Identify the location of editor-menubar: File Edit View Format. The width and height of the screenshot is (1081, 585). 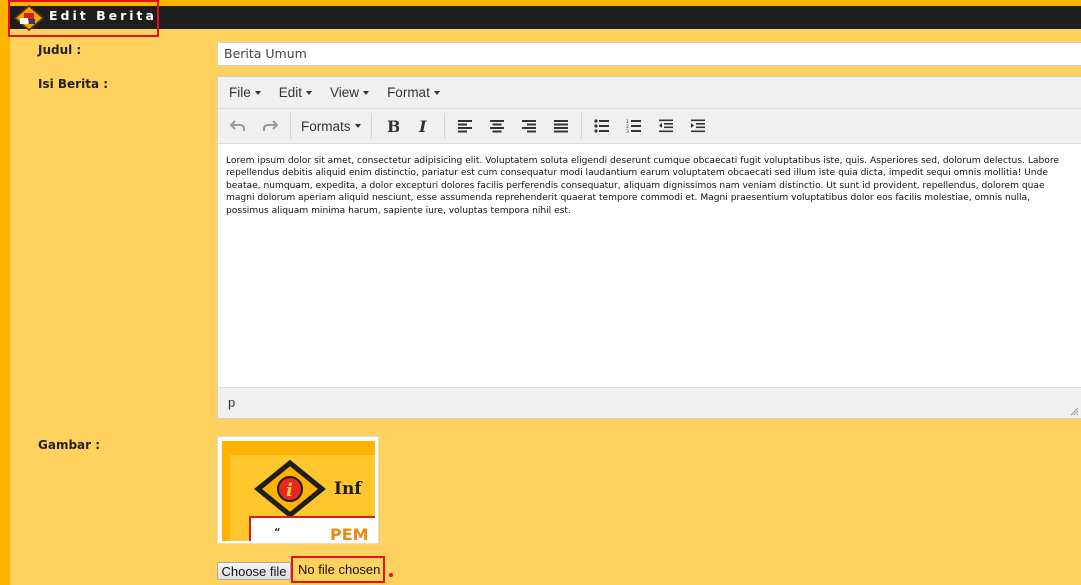
(649, 93).